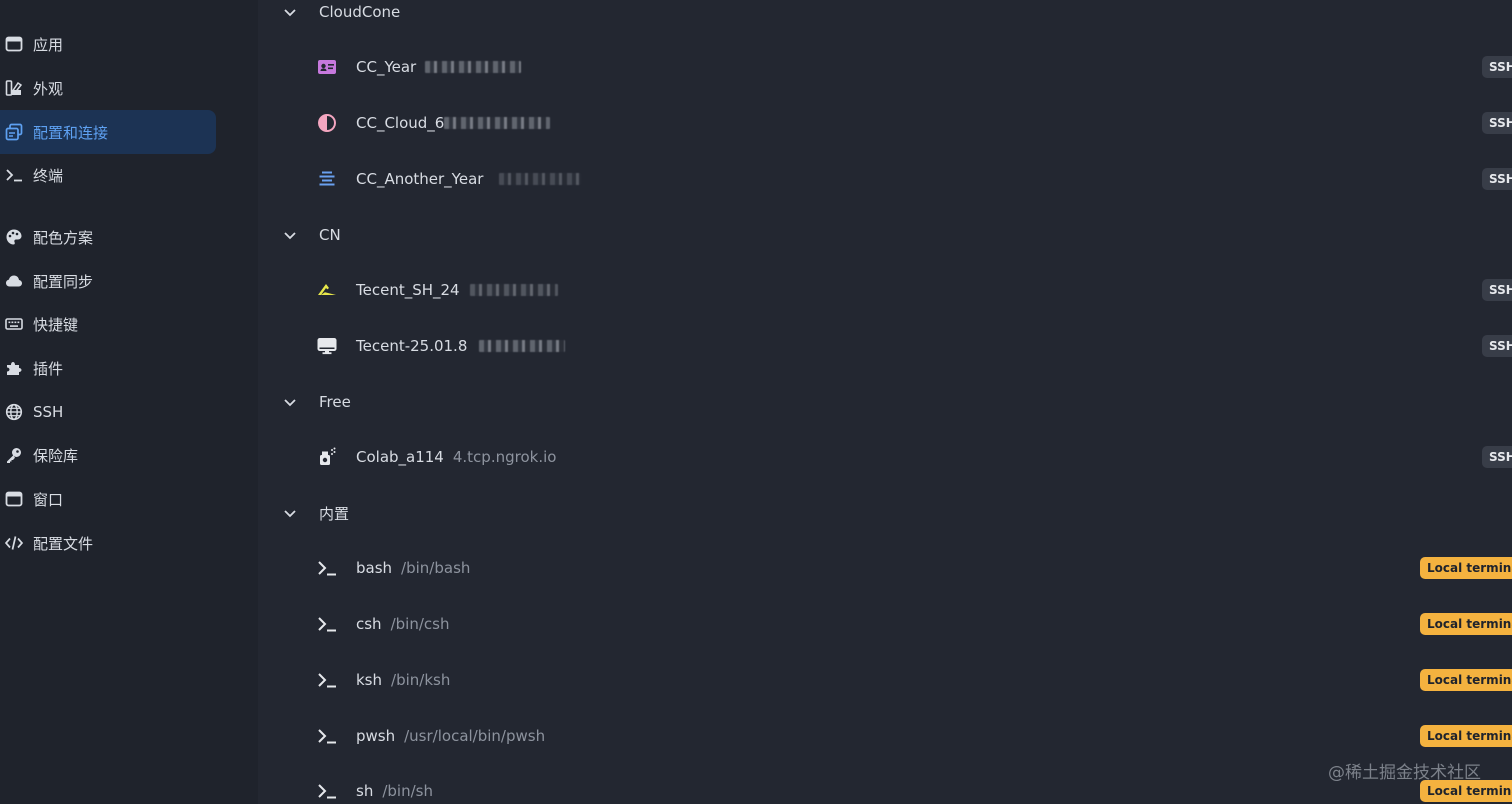 The width and height of the screenshot is (1512, 804). I want to click on code-icon, so click(14, 543).